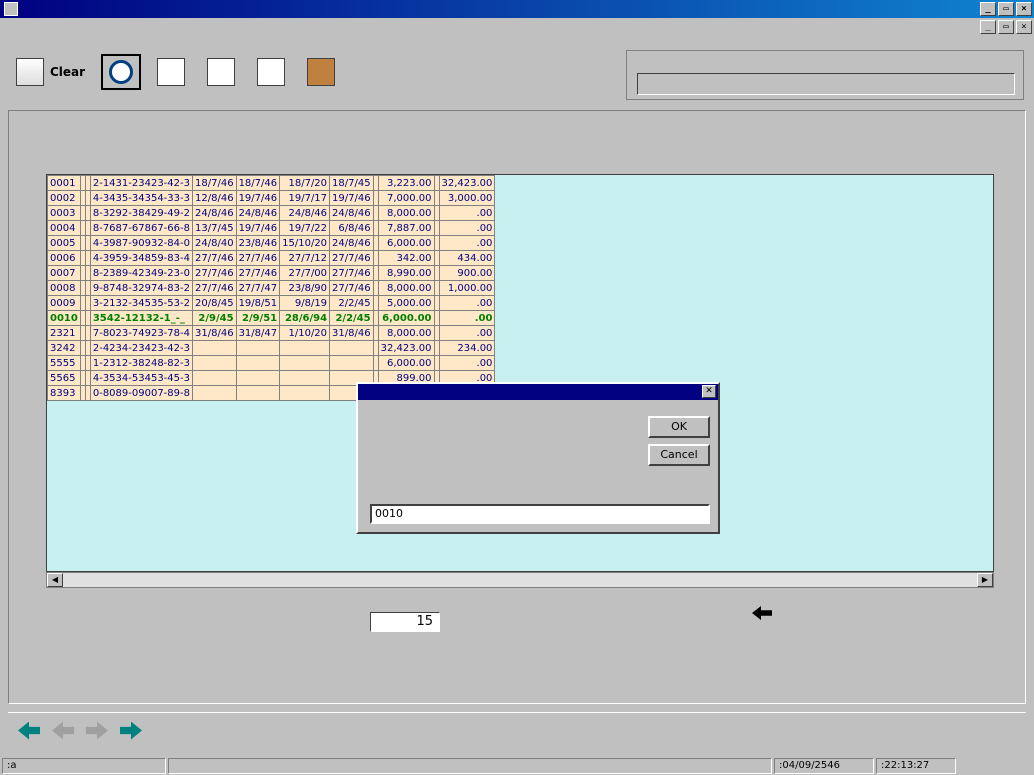 The image size is (1034, 775). Describe the element at coordinates (709, 391) in the screenshot. I see `dialog-close-button: ✕` at that location.